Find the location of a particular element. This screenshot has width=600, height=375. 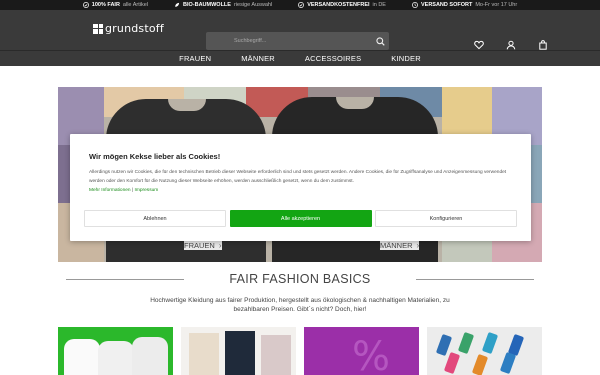

site-logo: grundstoff is located at coordinates (128, 28).